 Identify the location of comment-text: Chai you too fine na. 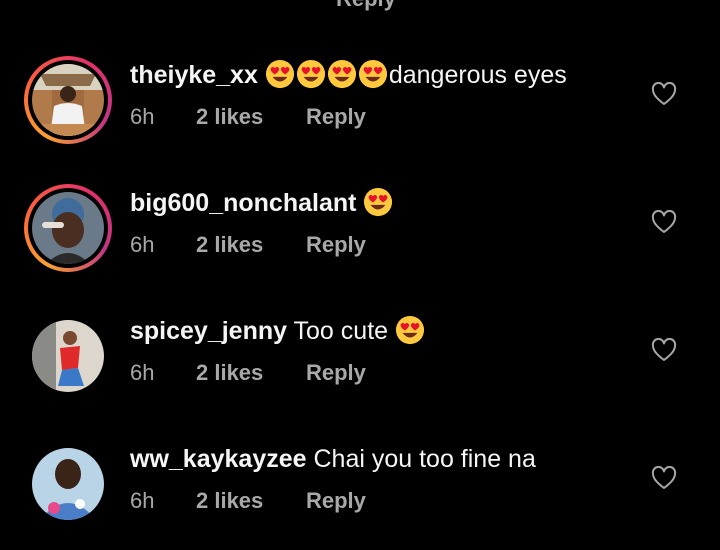
(424, 459).